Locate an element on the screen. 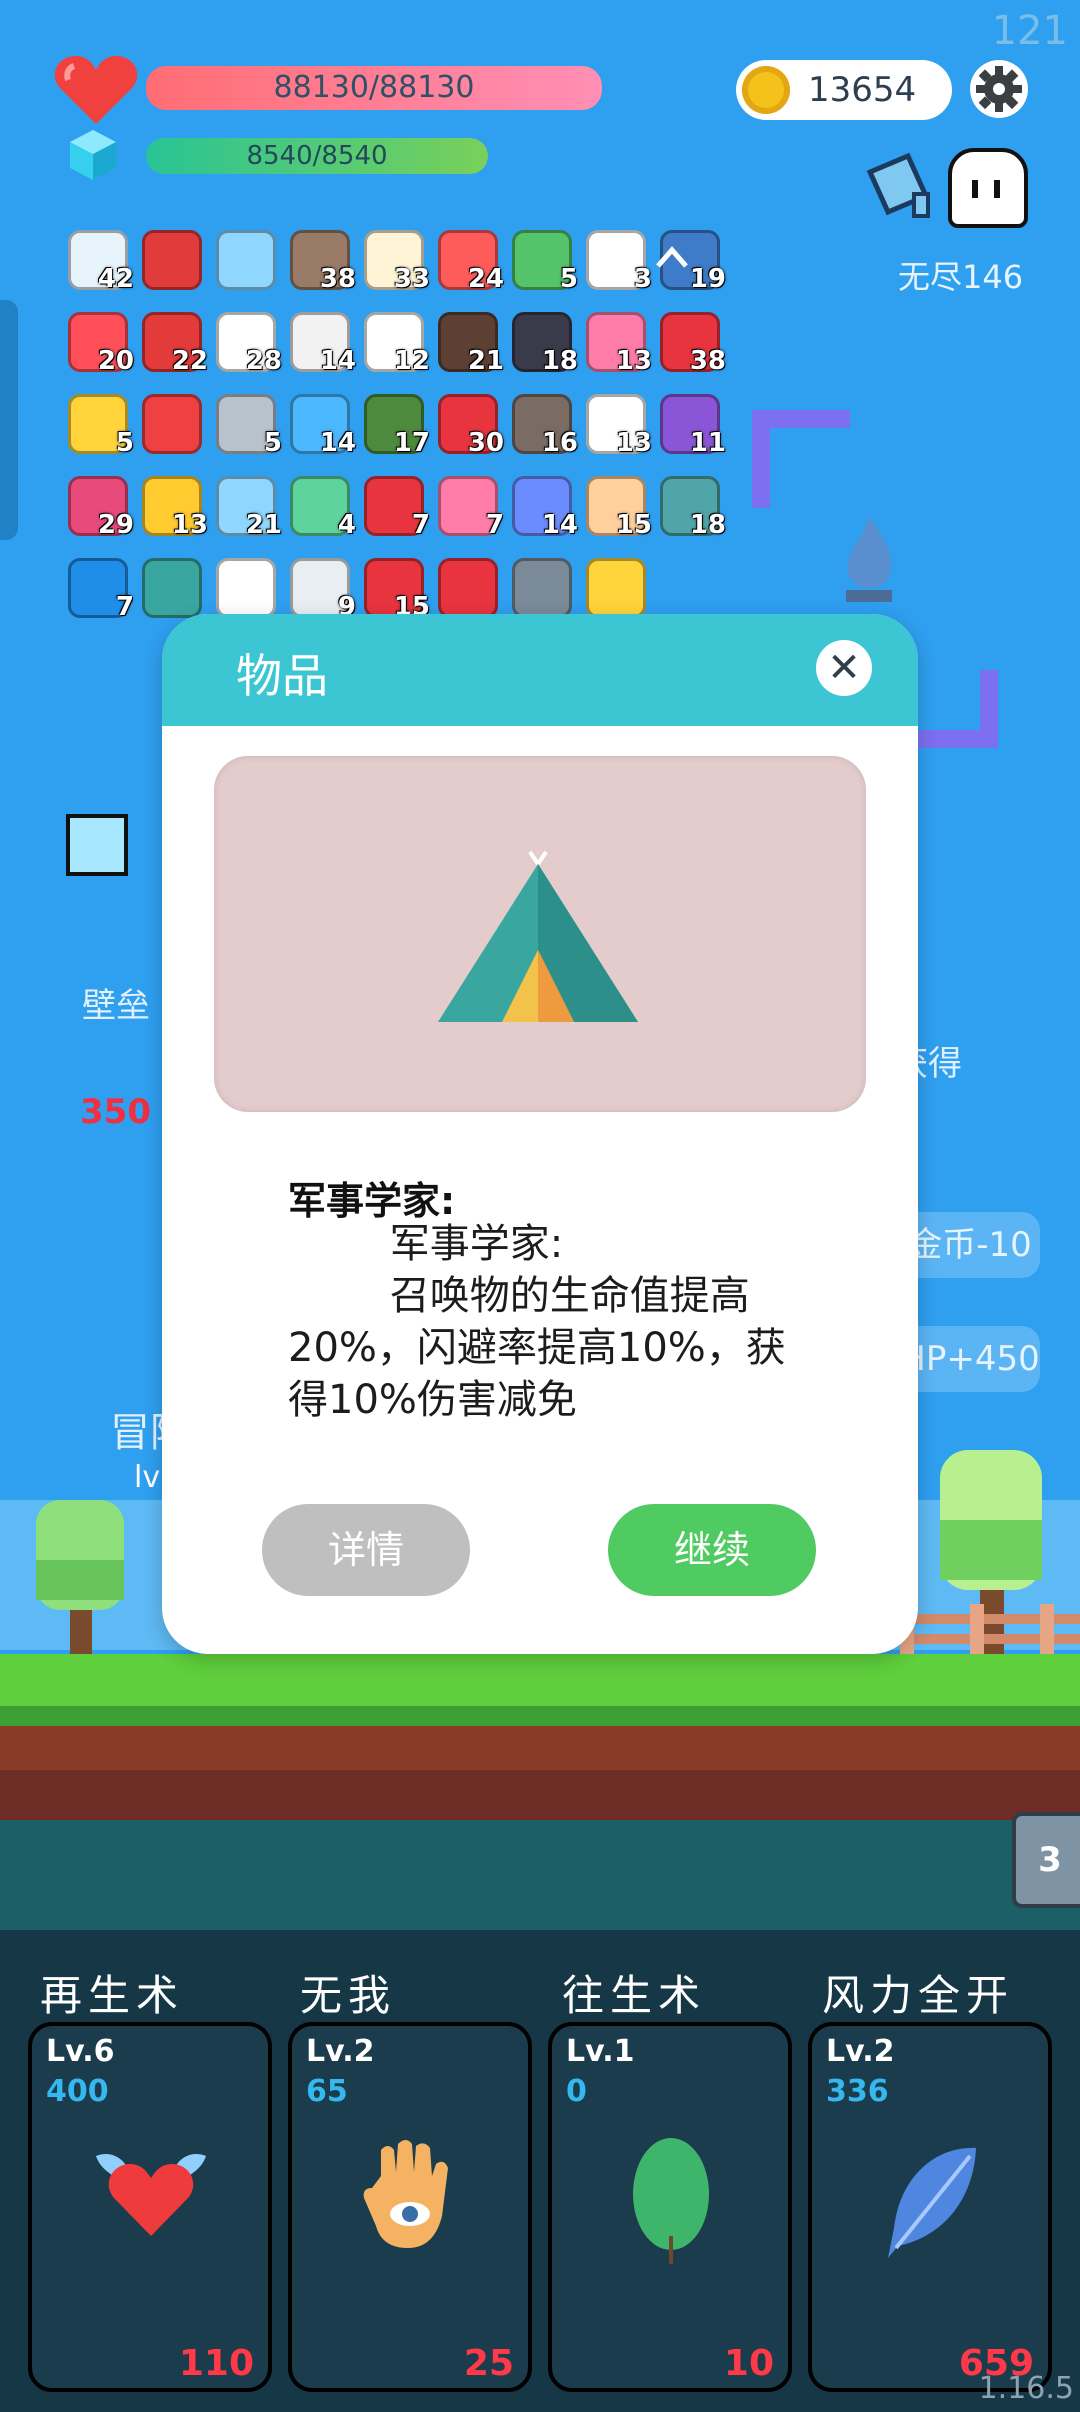 Image resolution: width=1080 pixels, height=2412 pixels. skill-cost: 25 is located at coordinates (488, 2363).